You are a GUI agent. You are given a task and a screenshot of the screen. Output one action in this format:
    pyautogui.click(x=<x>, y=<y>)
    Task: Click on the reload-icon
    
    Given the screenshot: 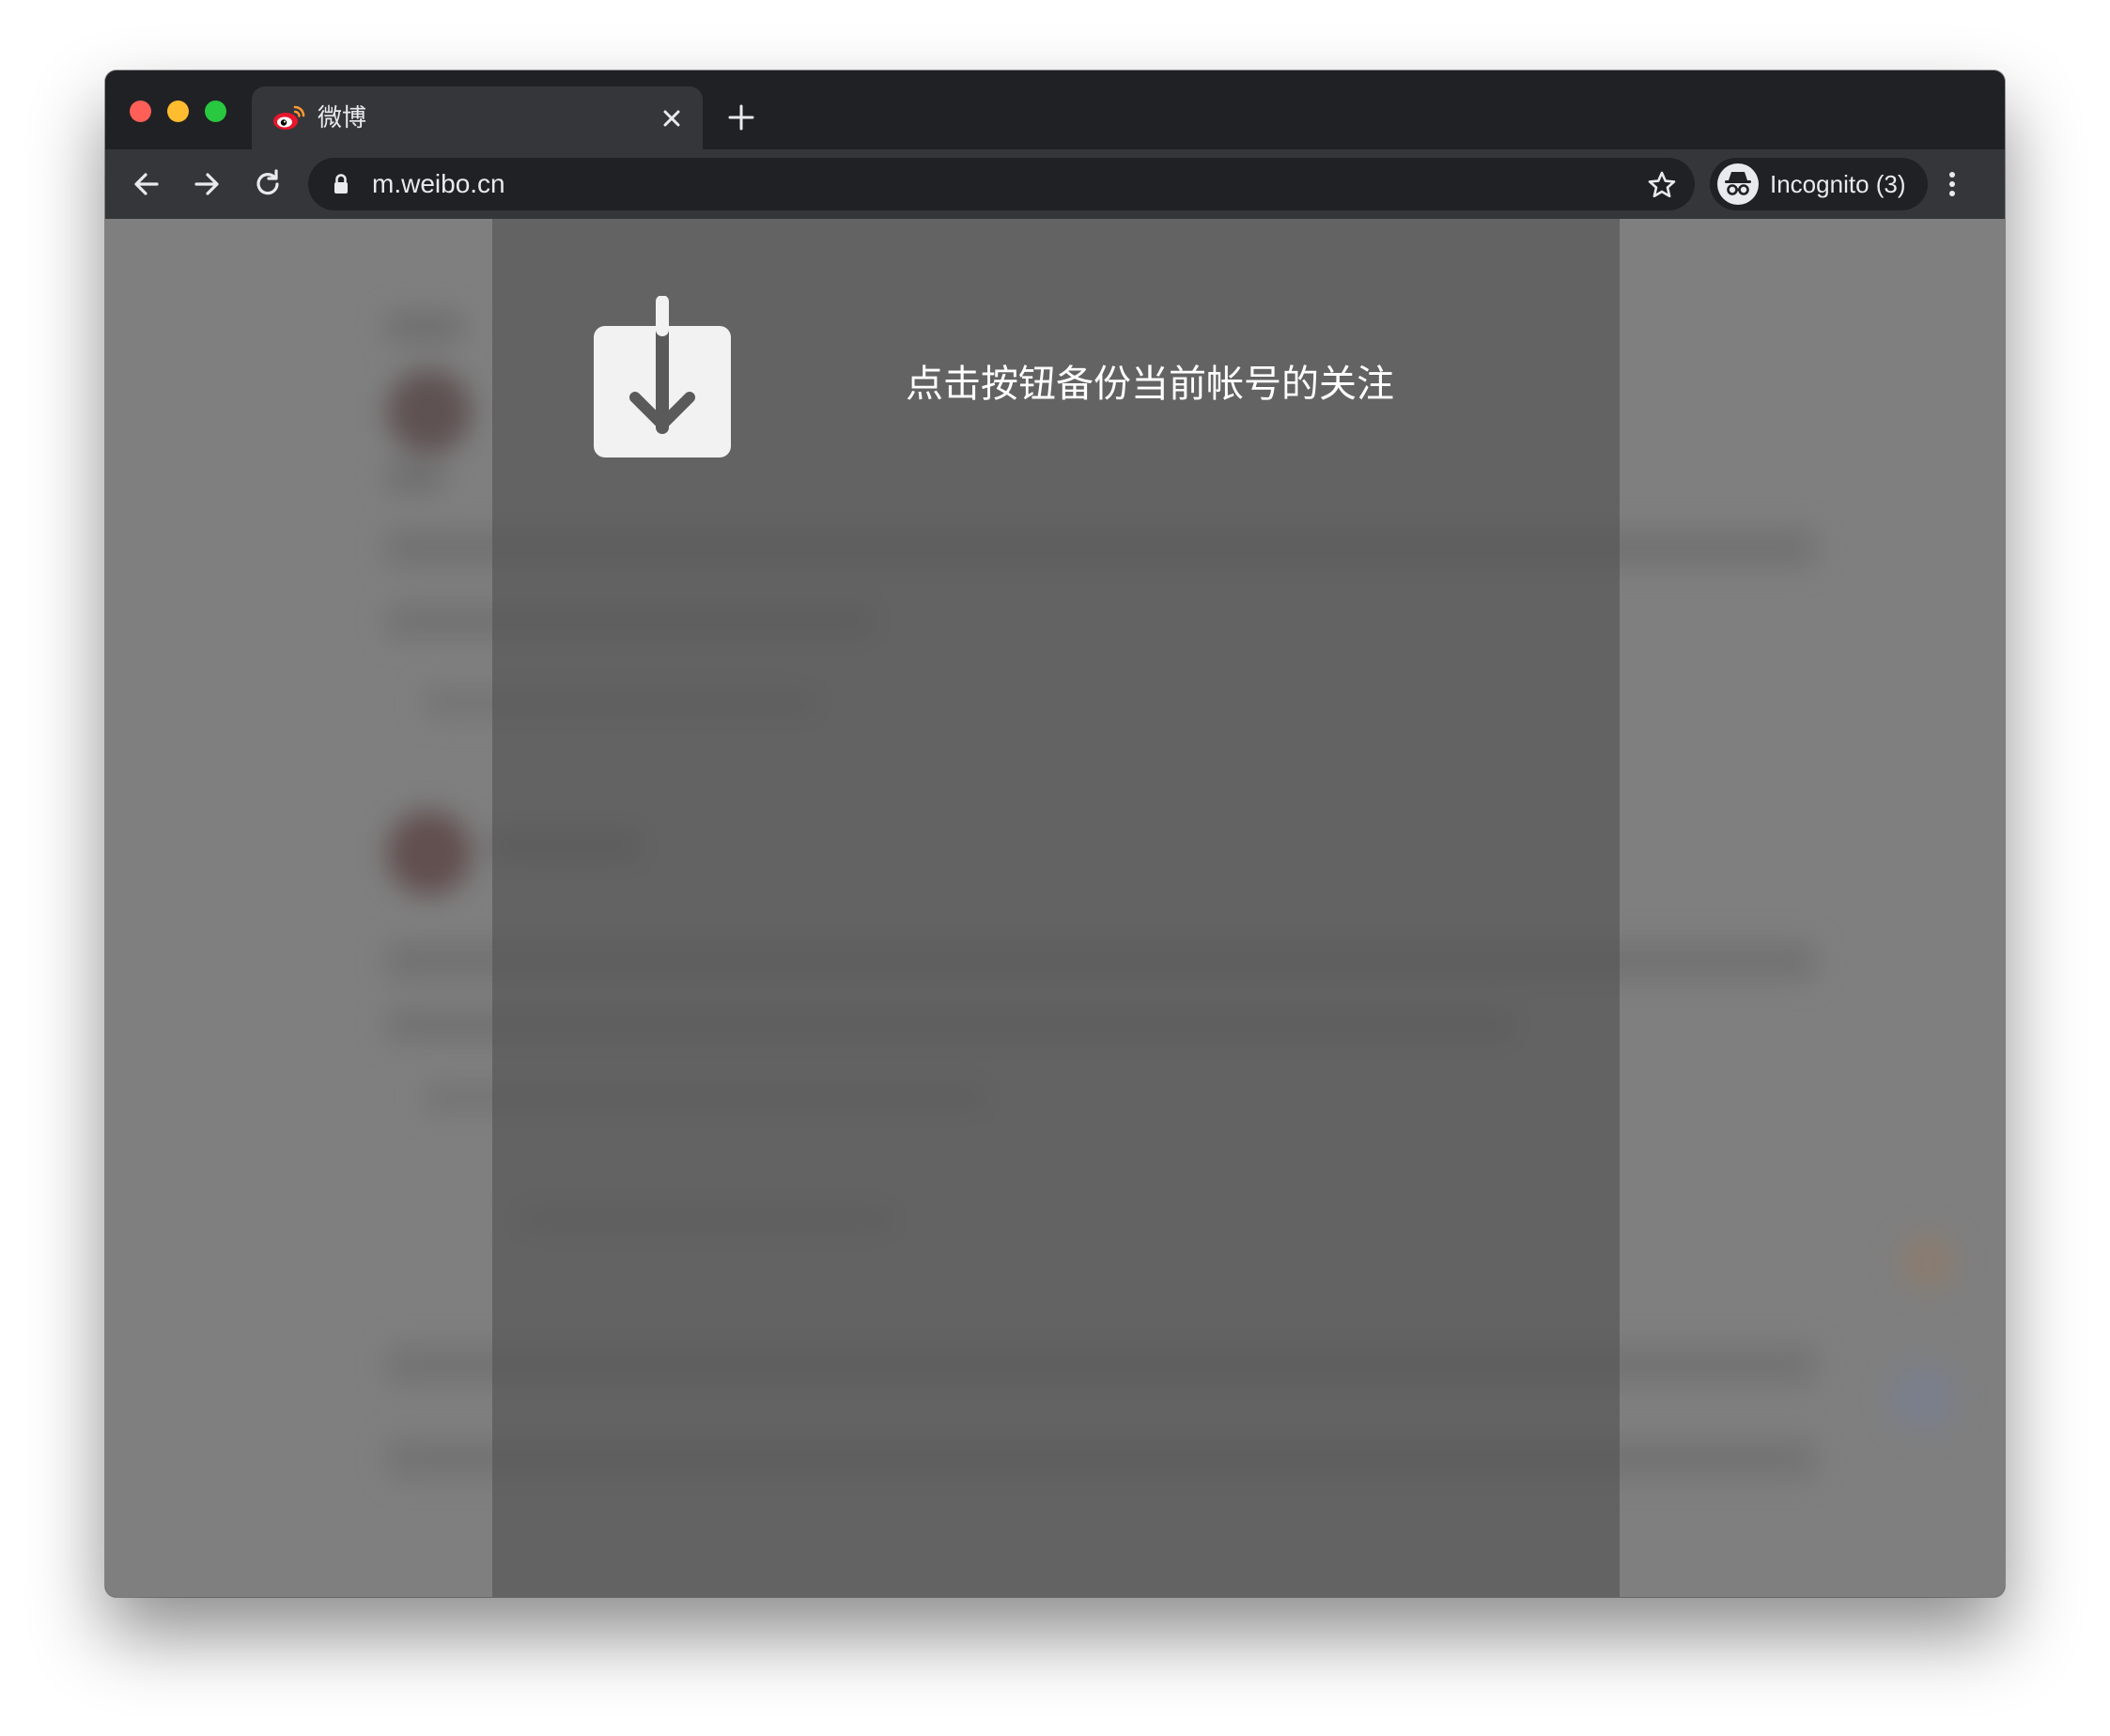 What is the action you would take?
    pyautogui.click(x=268, y=184)
    